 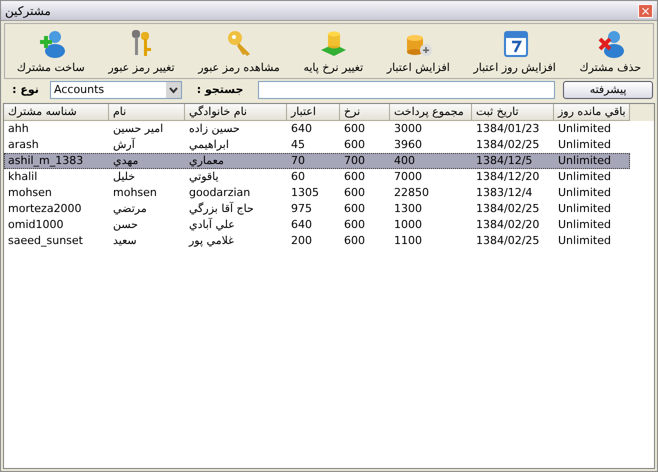 What do you see at coordinates (50, 52) in the screenshot?
I see `toolbar-button: ساخت مشترك` at bounding box center [50, 52].